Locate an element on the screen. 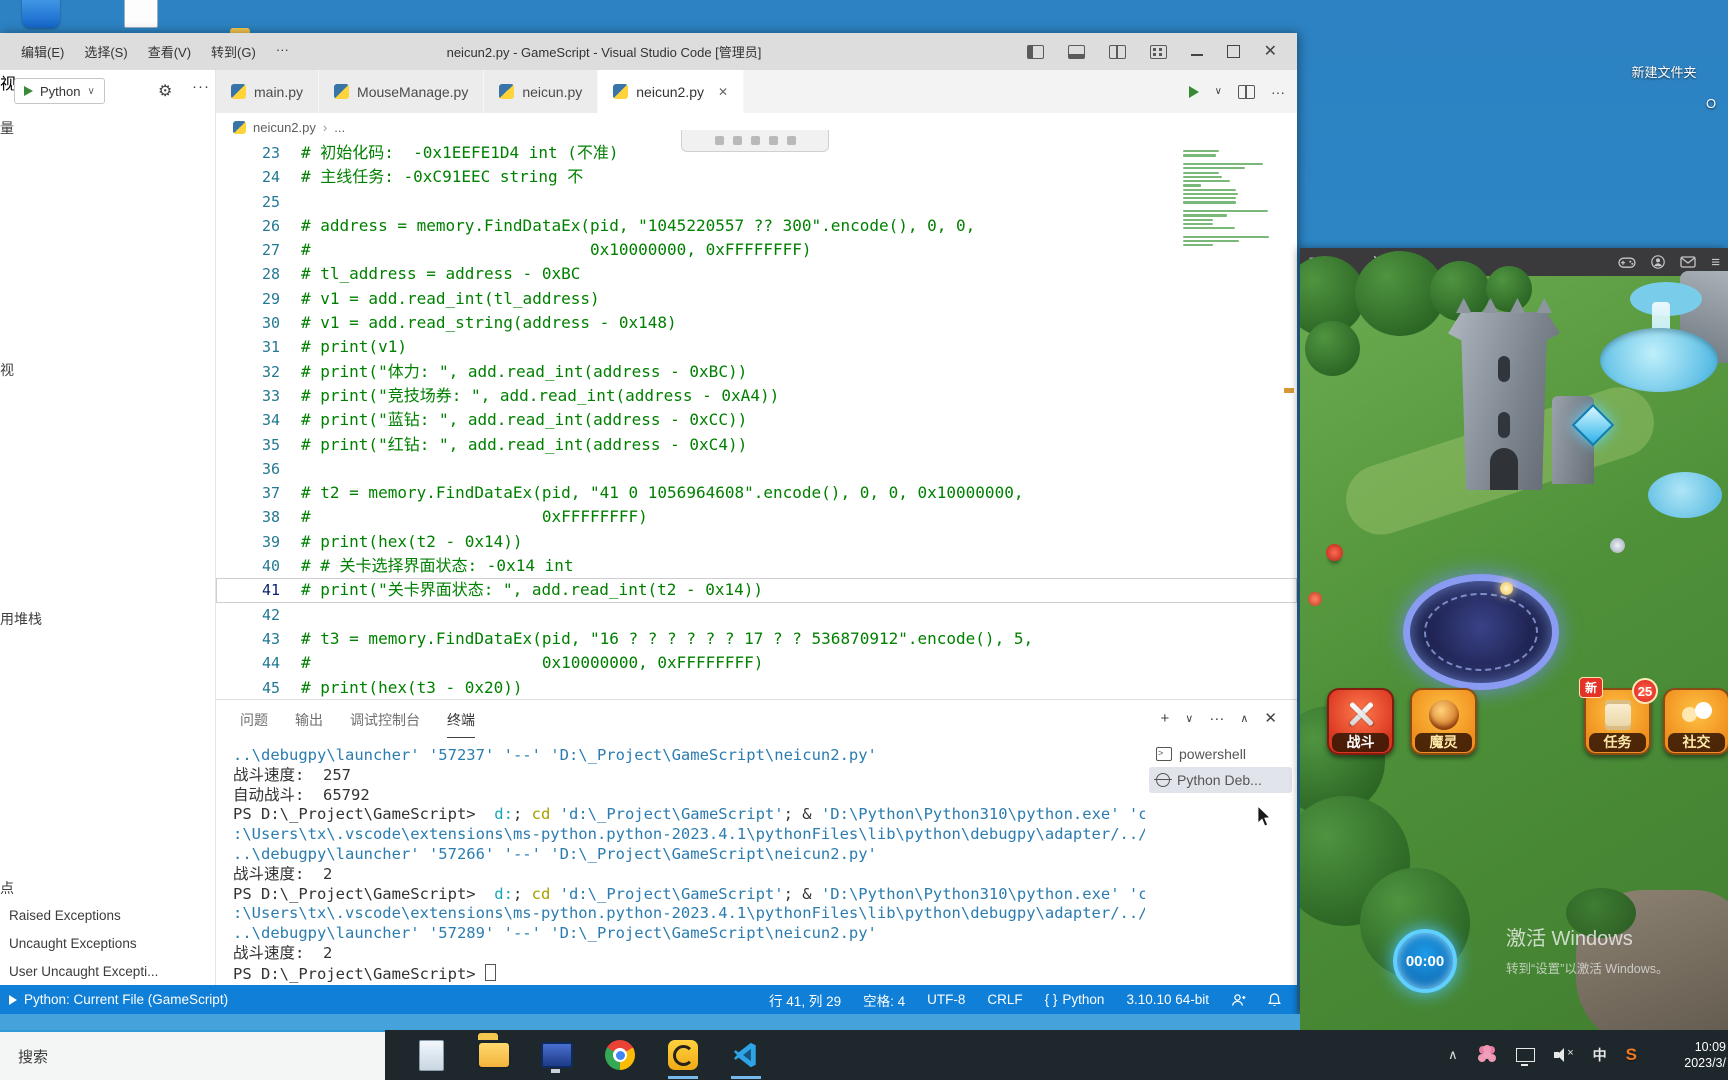 Image resolution: width=1728 pixels, height=1080 pixels. breakpoint-0: Raised Exceptions is located at coordinates (65, 915).